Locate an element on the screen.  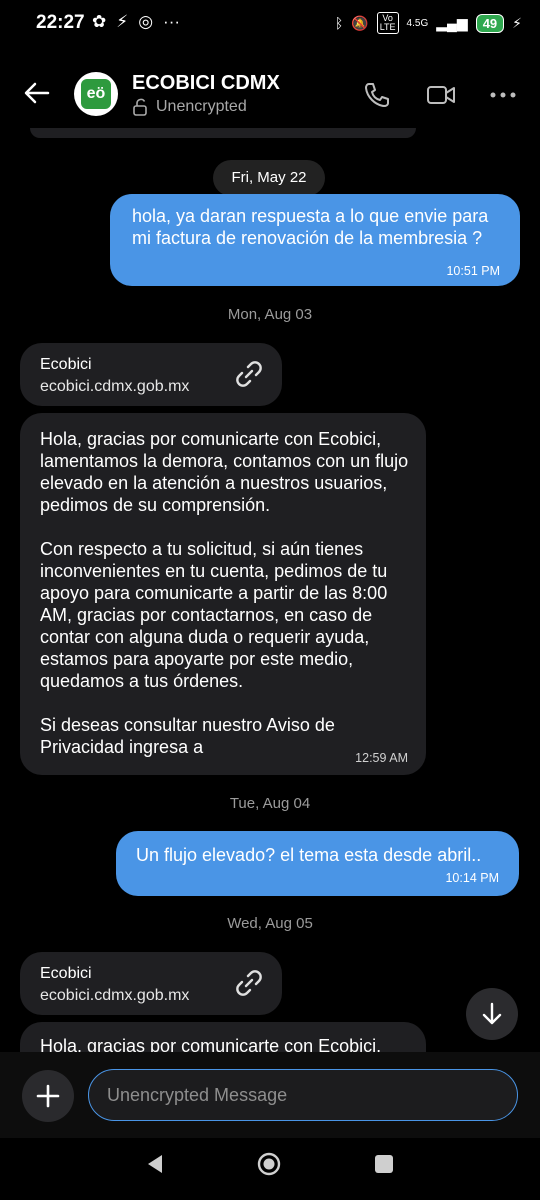
date-separator: Wed, Aug 05 is located at coordinates (270, 923).